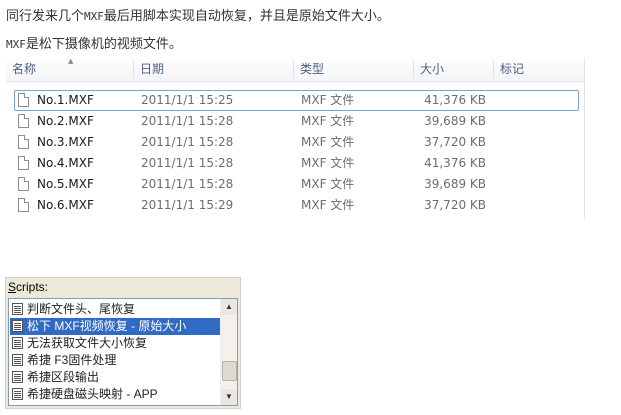  Describe the element at coordinates (229, 371) in the screenshot. I see `scroll-thumb` at that location.